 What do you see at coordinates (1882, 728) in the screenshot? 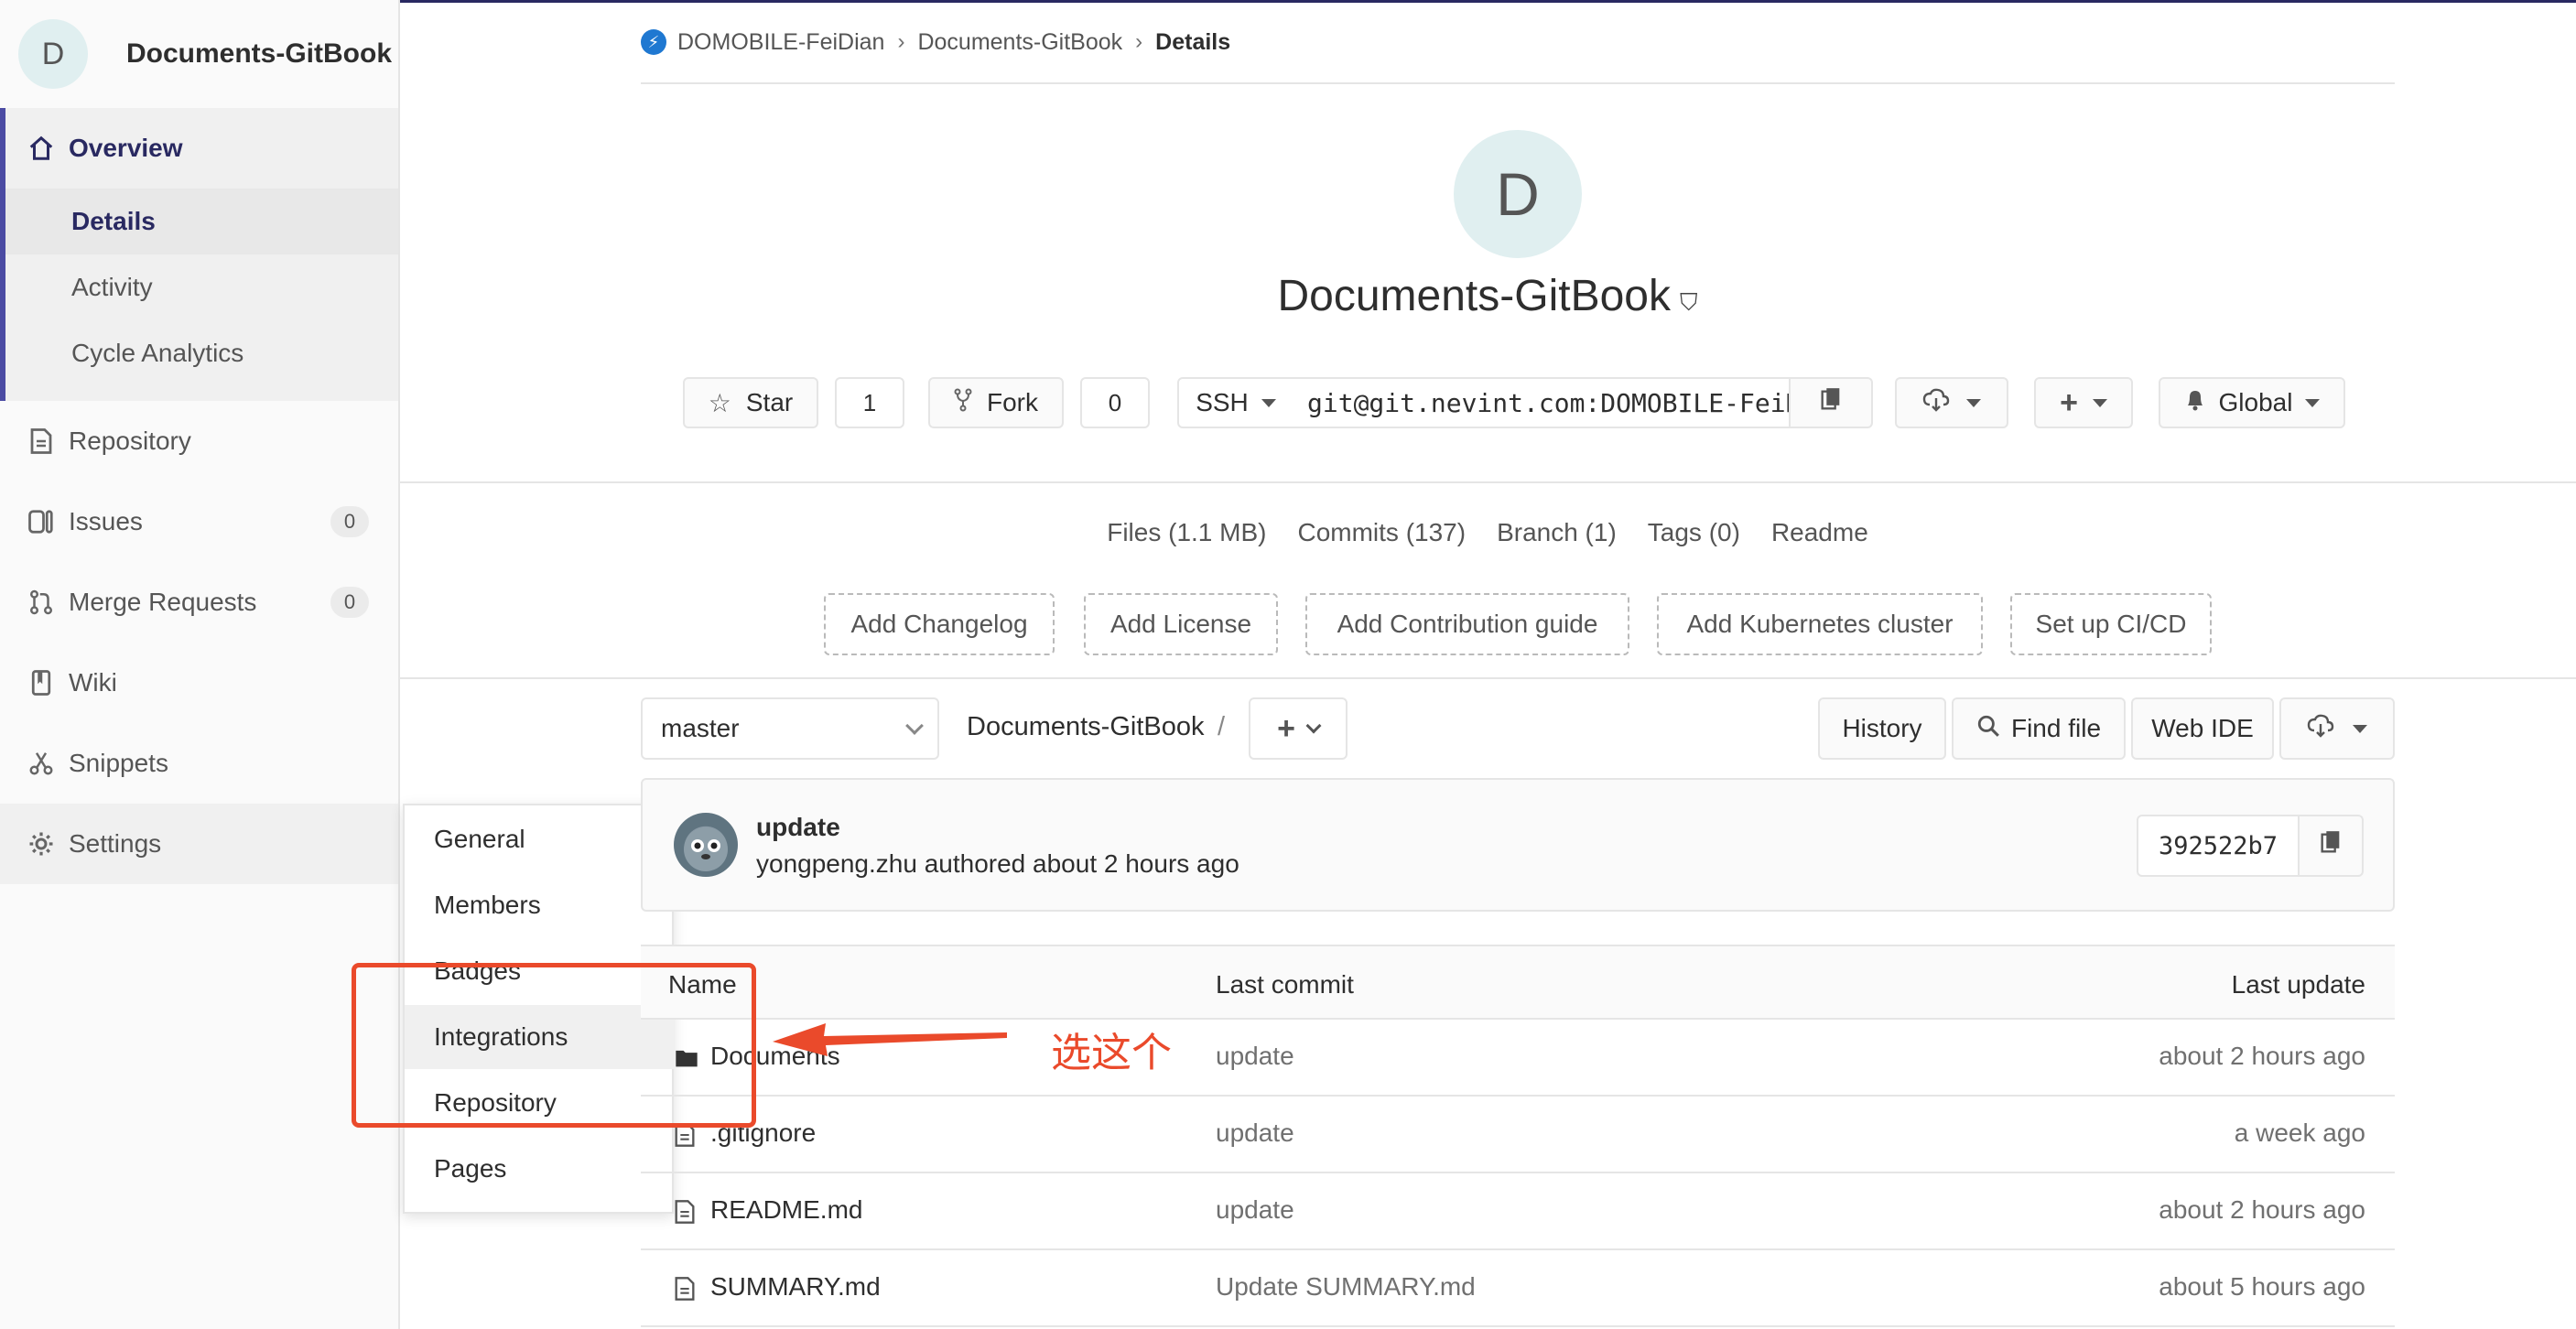
I see `history-button: History` at bounding box center [1882, 728].